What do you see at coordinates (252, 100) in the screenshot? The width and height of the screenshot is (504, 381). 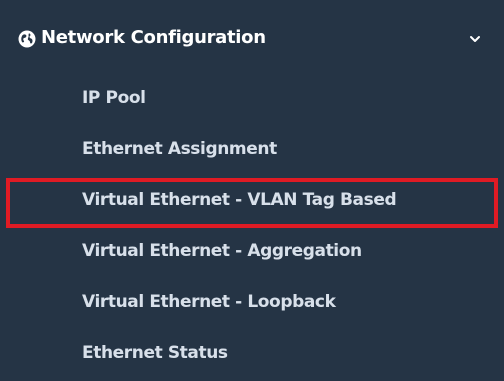 I see `submenu-item-ip-pool: IP Pool` at bounding box center [252, 100].